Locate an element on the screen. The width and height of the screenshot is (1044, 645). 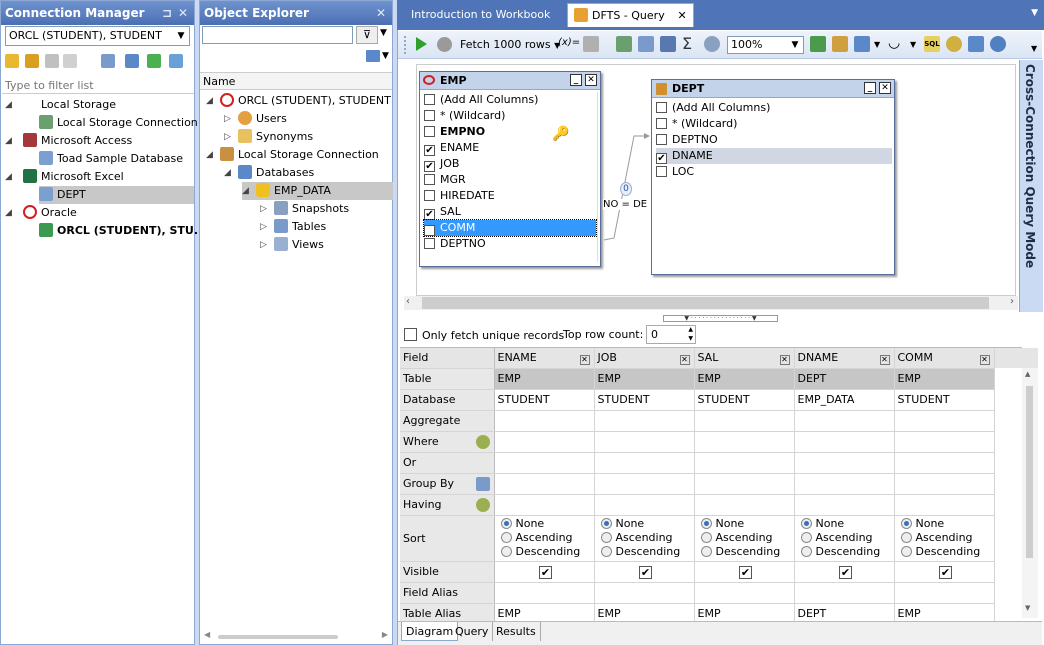
tree-item-emp-data: ◢ EMP_DATA is located at coordinates (317, 191).